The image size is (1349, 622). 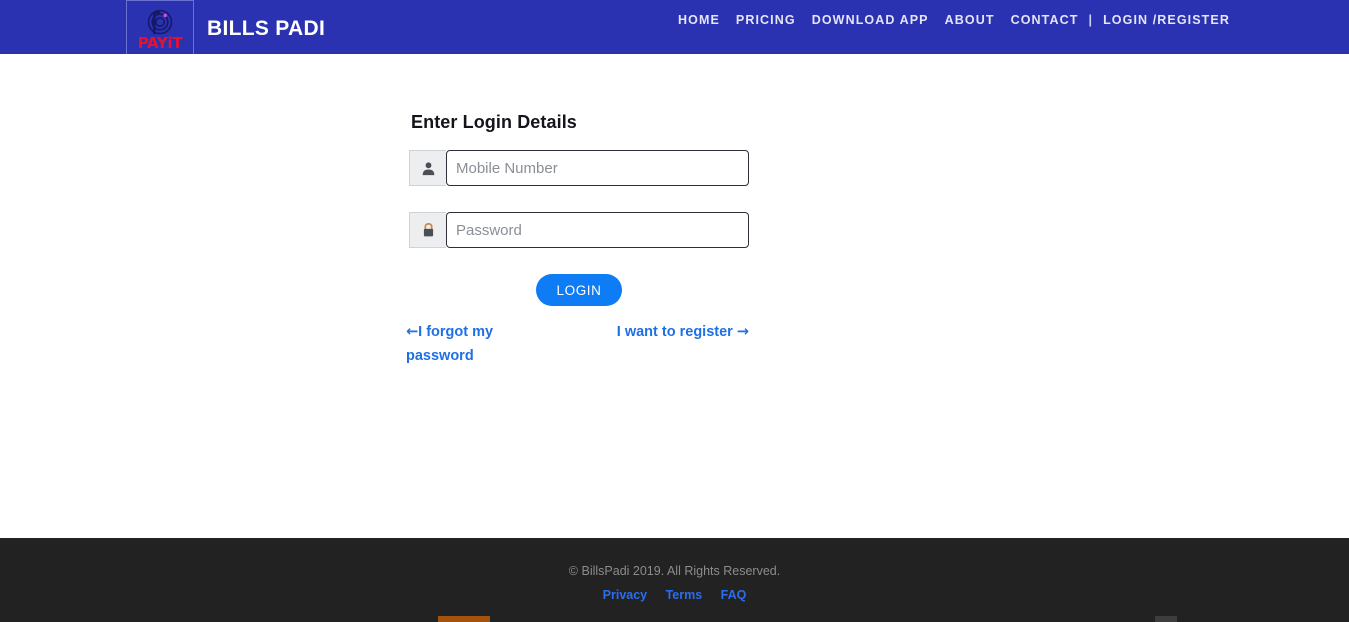 What do you see at coordinates (970, 20) in the screenshot?
I see `nav-about: ABOUT` at bounding box center [970, 20].